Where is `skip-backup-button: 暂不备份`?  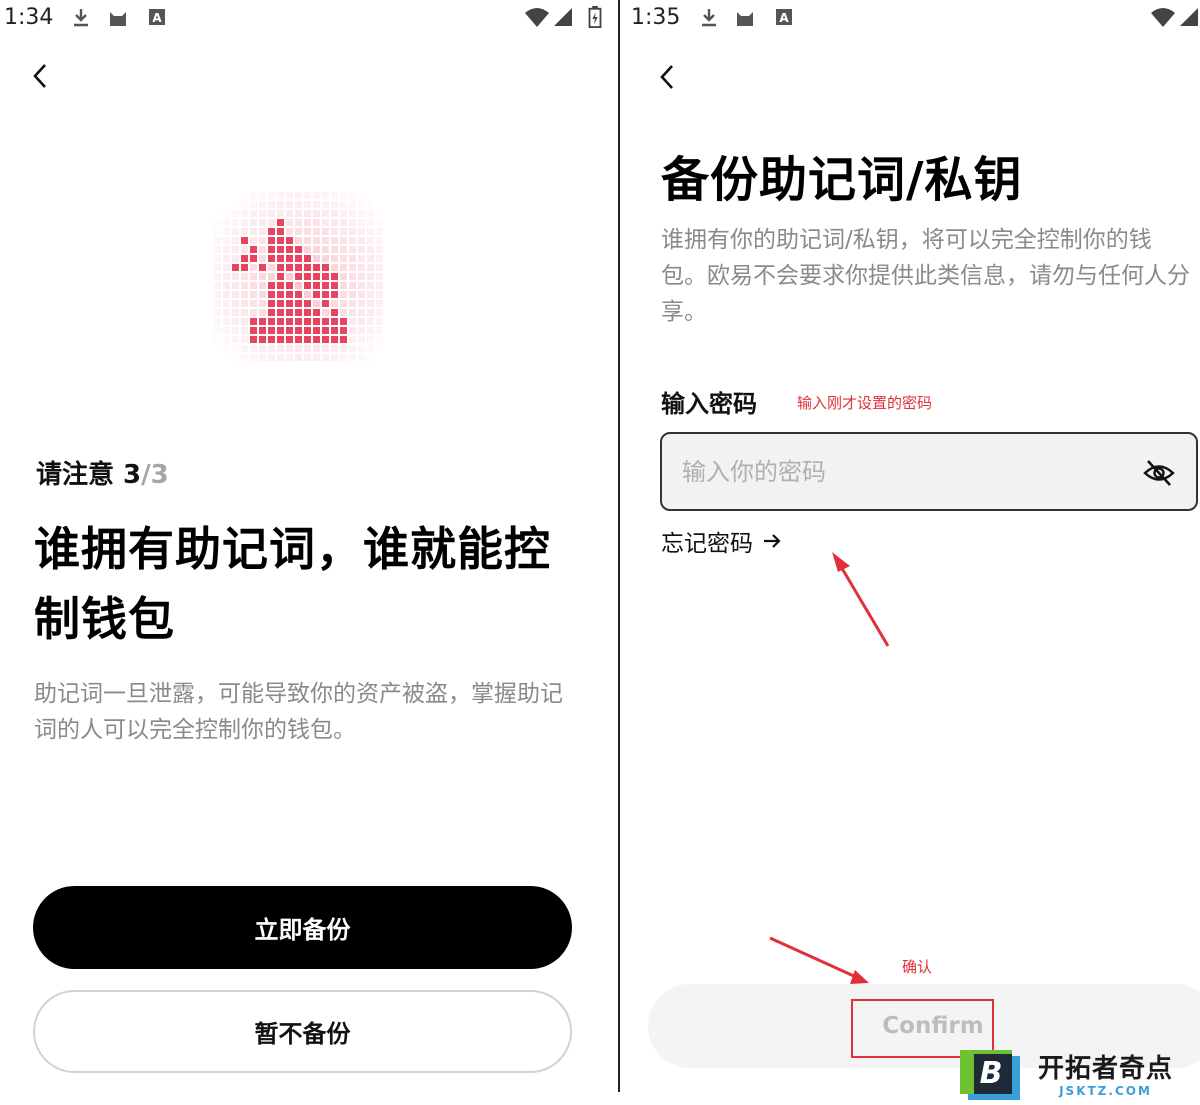
skip-backup-button: 暂不备份 is located at coordinates (302, 1031).